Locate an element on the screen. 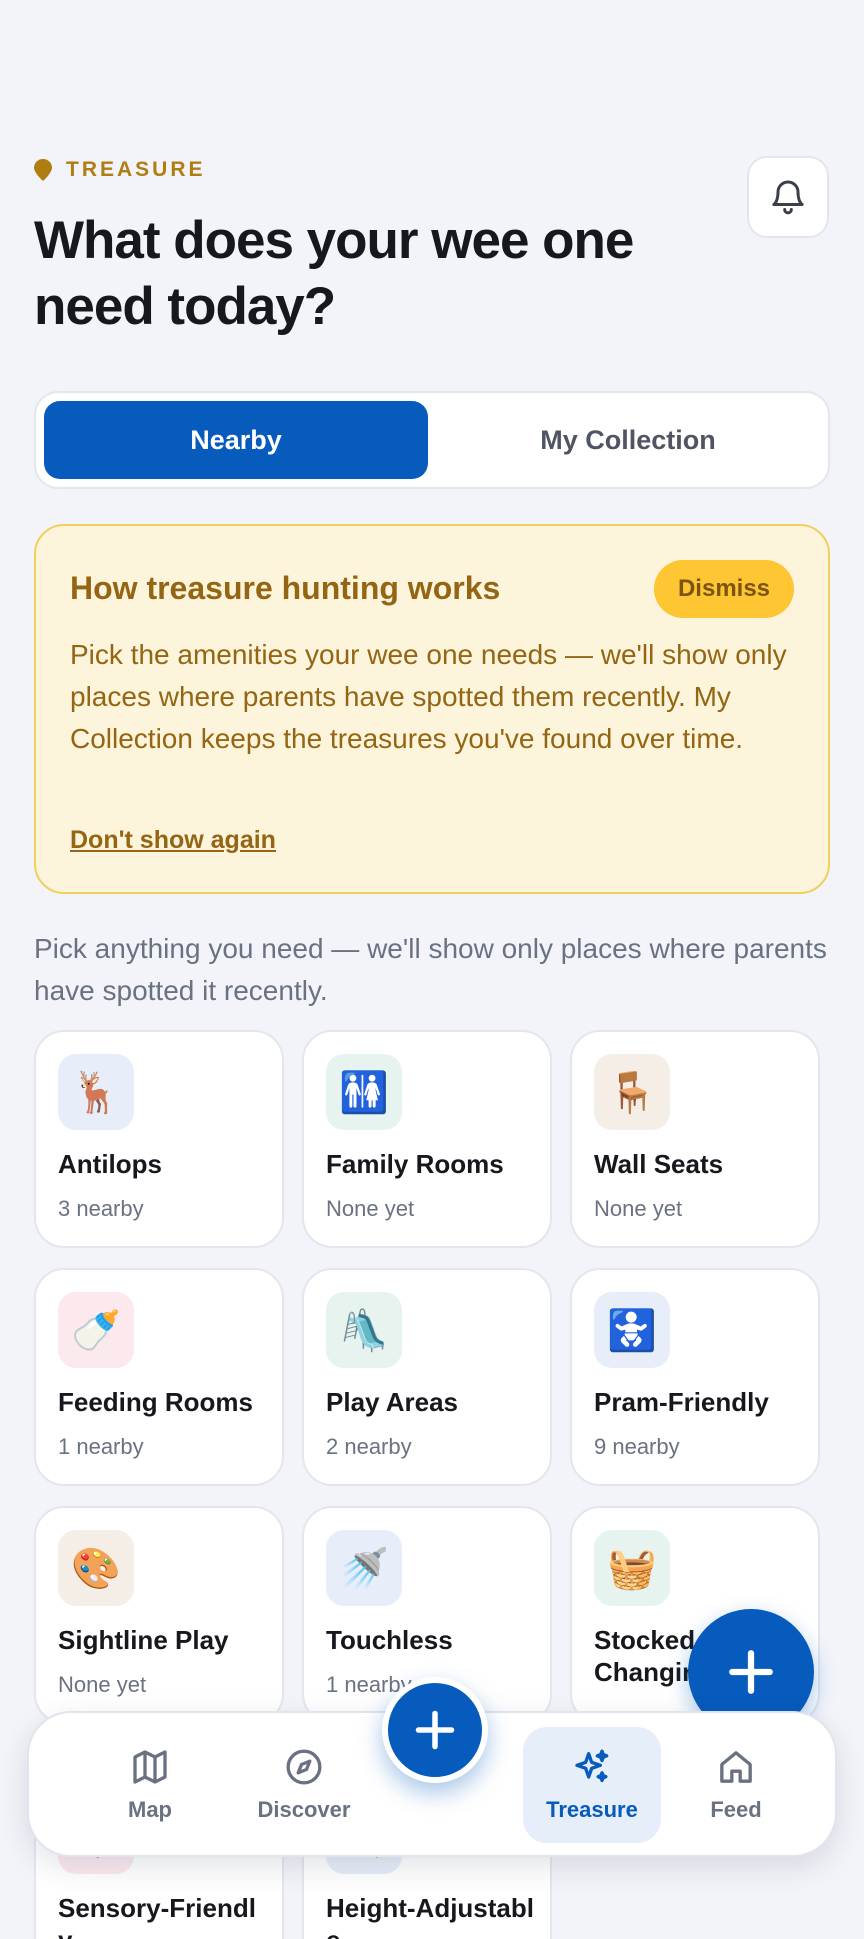 The width and height of the screenshot is (864, 1939). dismiss-button: Dismiss is located at coordinates (724, 589).